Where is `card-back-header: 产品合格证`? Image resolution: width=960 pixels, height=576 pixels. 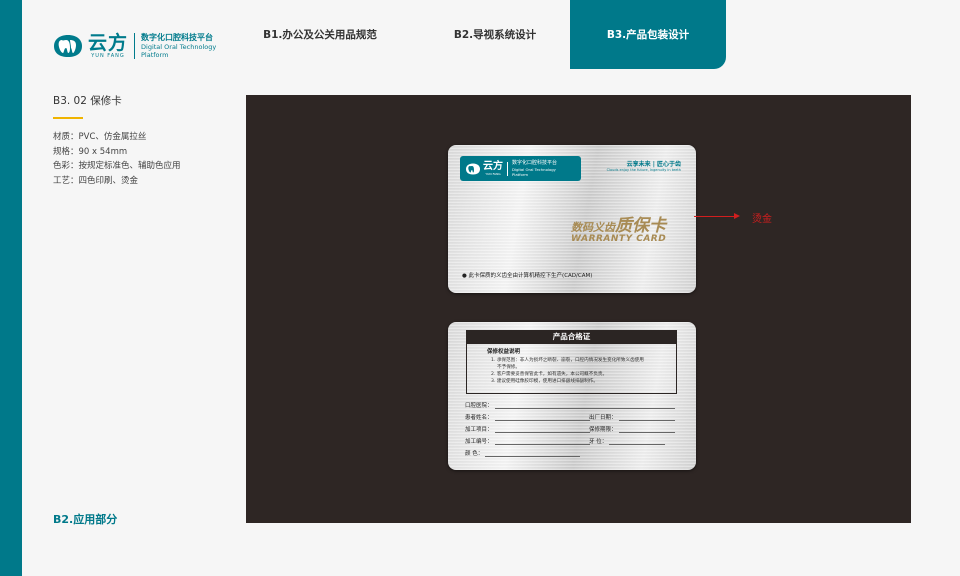
card-back-header: 产品合格证 is located at coordinates (571, 336).